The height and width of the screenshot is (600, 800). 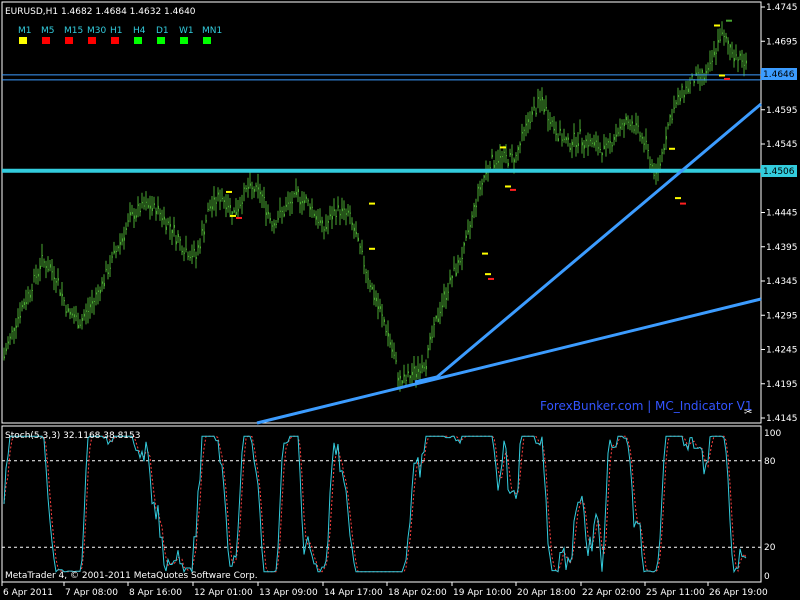 What do you see at coordinates (770, 462) in the screenshot?
I see `stoch-tick-label: 80` at bounding box center [770, 462].